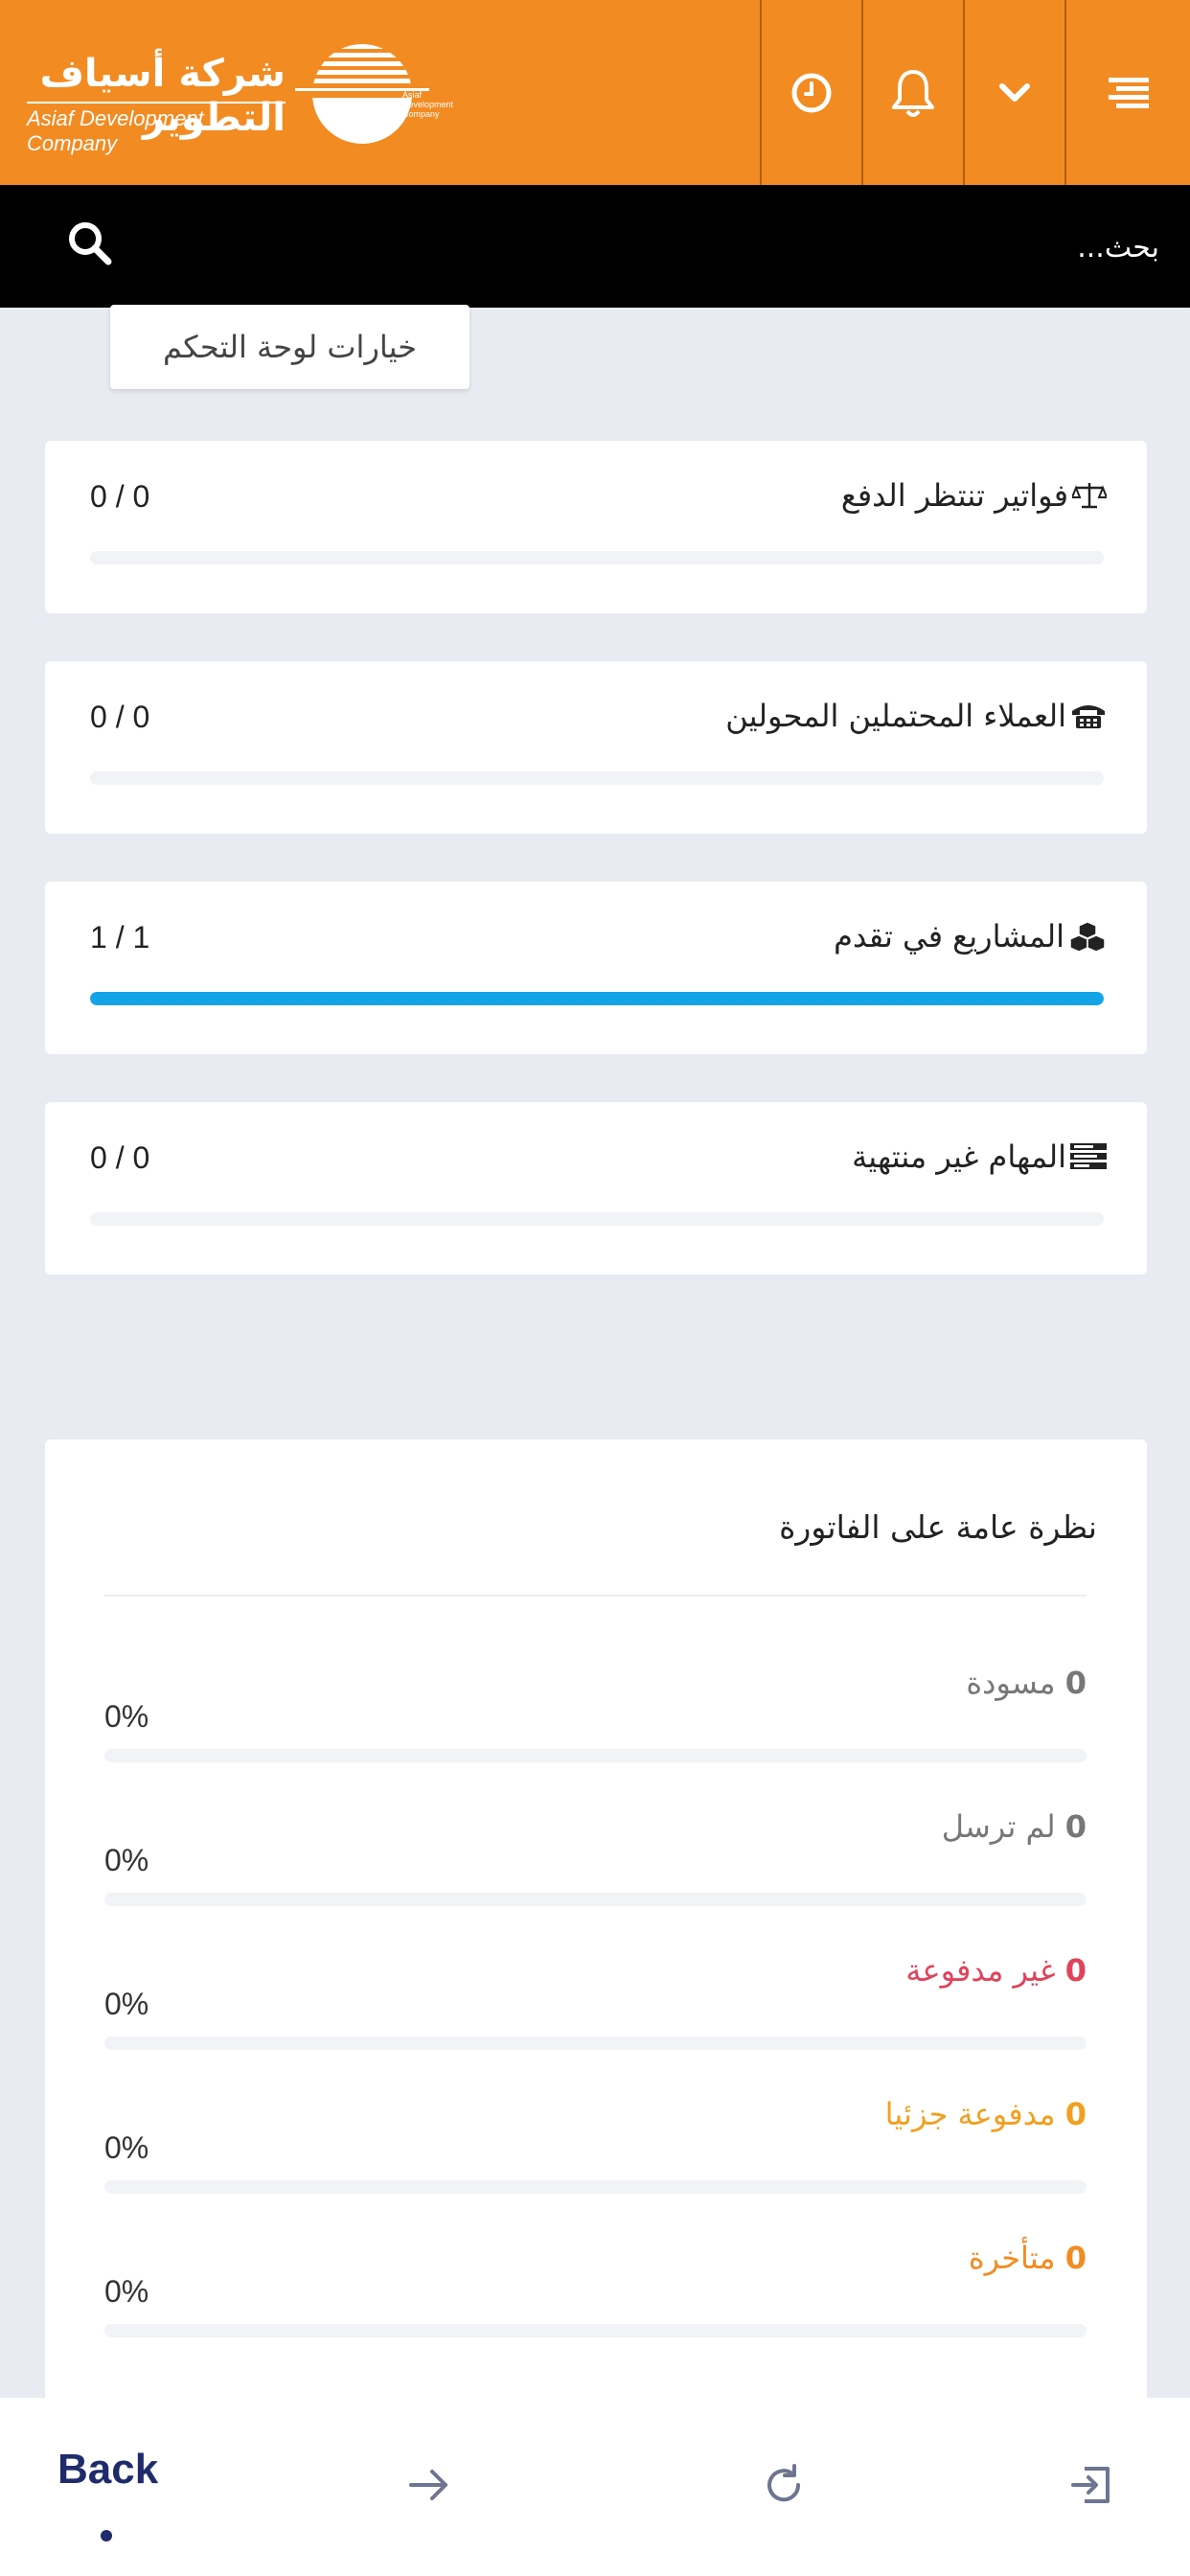  Describe the element at coordinates (595, 1727) in the screenshot. I see `invoice-status-row: 0 مسودة 0%` at that location.